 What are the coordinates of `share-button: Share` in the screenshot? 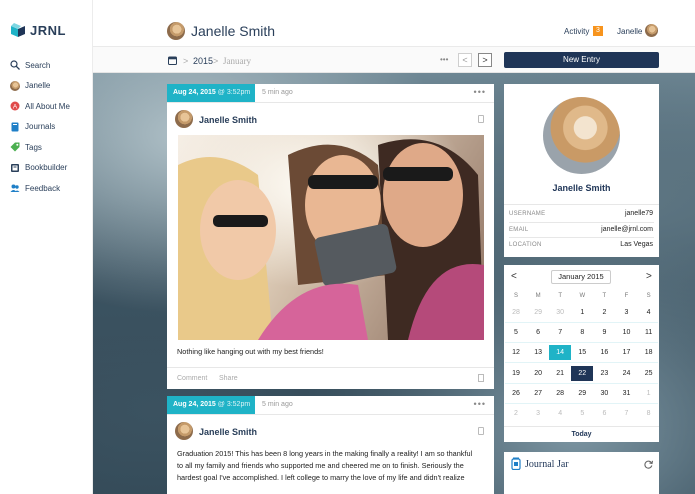 It's located at (228, 378).